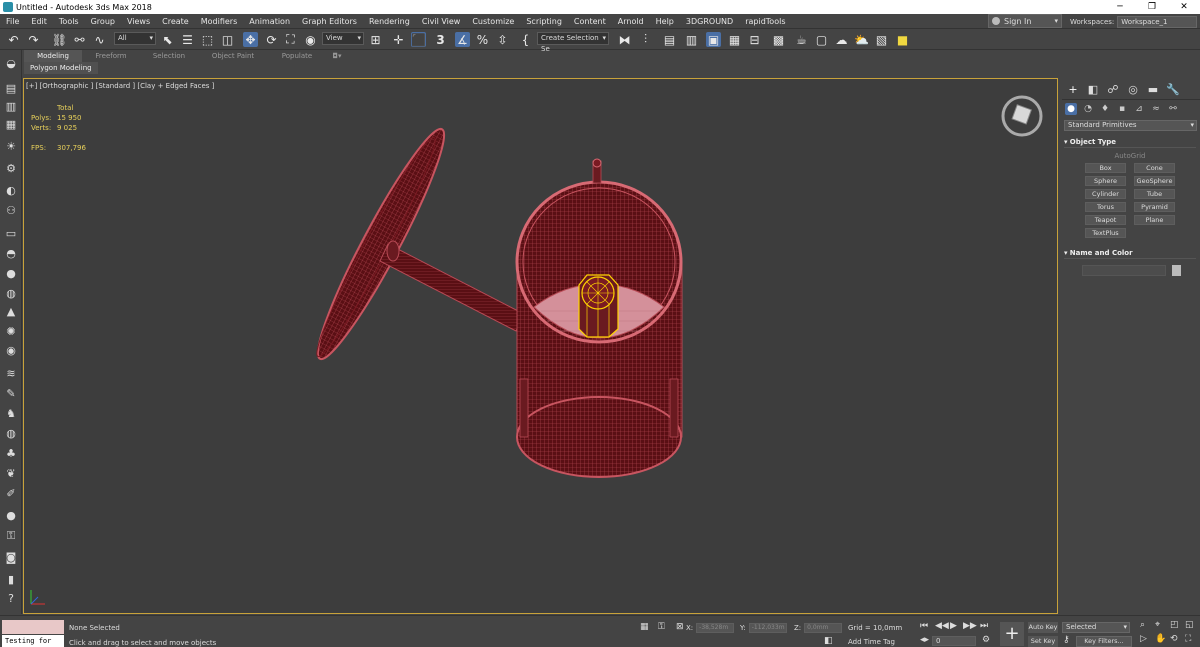 The image size is (1200, 647). I want to click on current-frame-field: 0, so click(954, 641).